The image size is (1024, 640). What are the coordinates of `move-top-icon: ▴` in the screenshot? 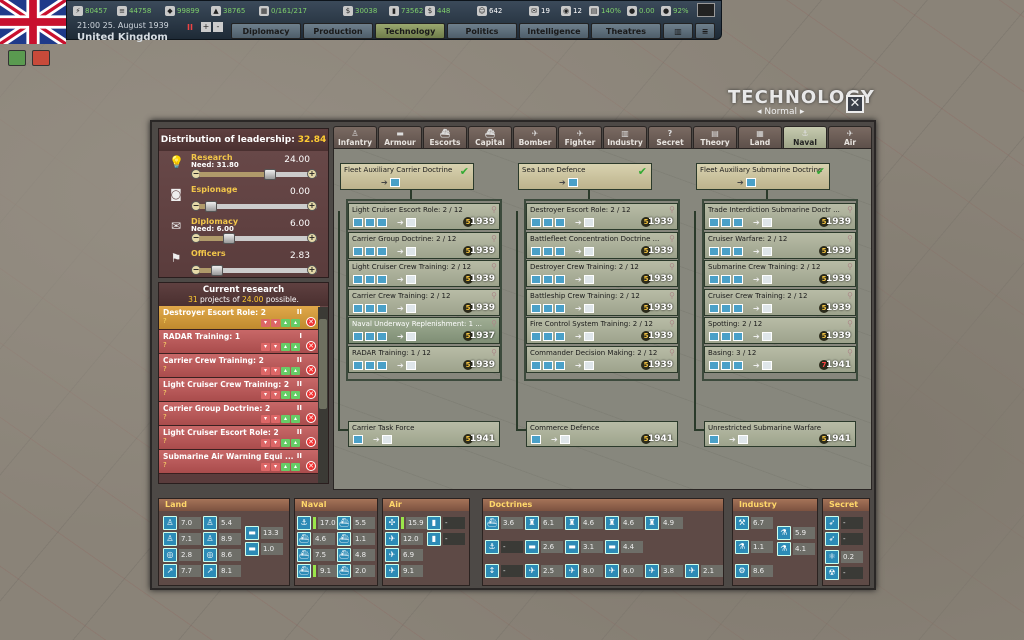 It's located at (295, 371).